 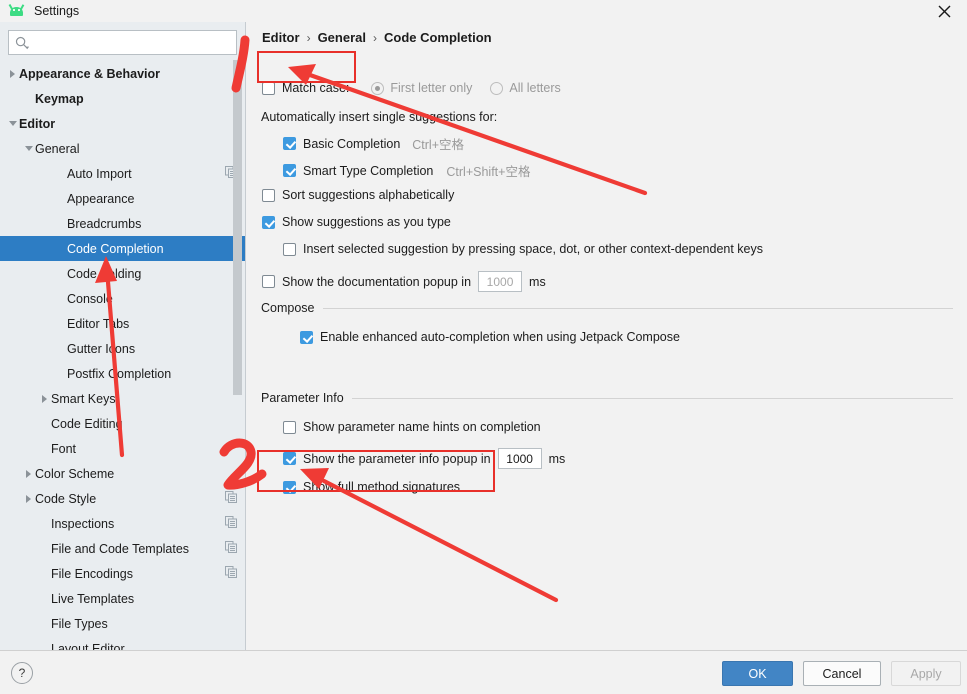 I want to click on doc-popup-delay-input: 1000, so click(x=500, y=281).